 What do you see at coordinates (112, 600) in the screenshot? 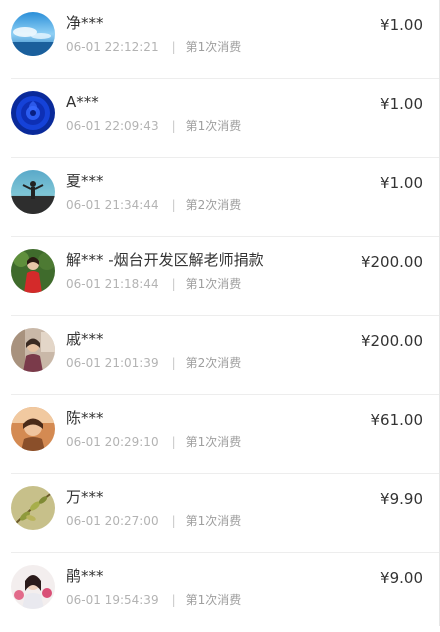
I see `donation-time: 06-01 19:54:39` at bounding box center [112, 600].